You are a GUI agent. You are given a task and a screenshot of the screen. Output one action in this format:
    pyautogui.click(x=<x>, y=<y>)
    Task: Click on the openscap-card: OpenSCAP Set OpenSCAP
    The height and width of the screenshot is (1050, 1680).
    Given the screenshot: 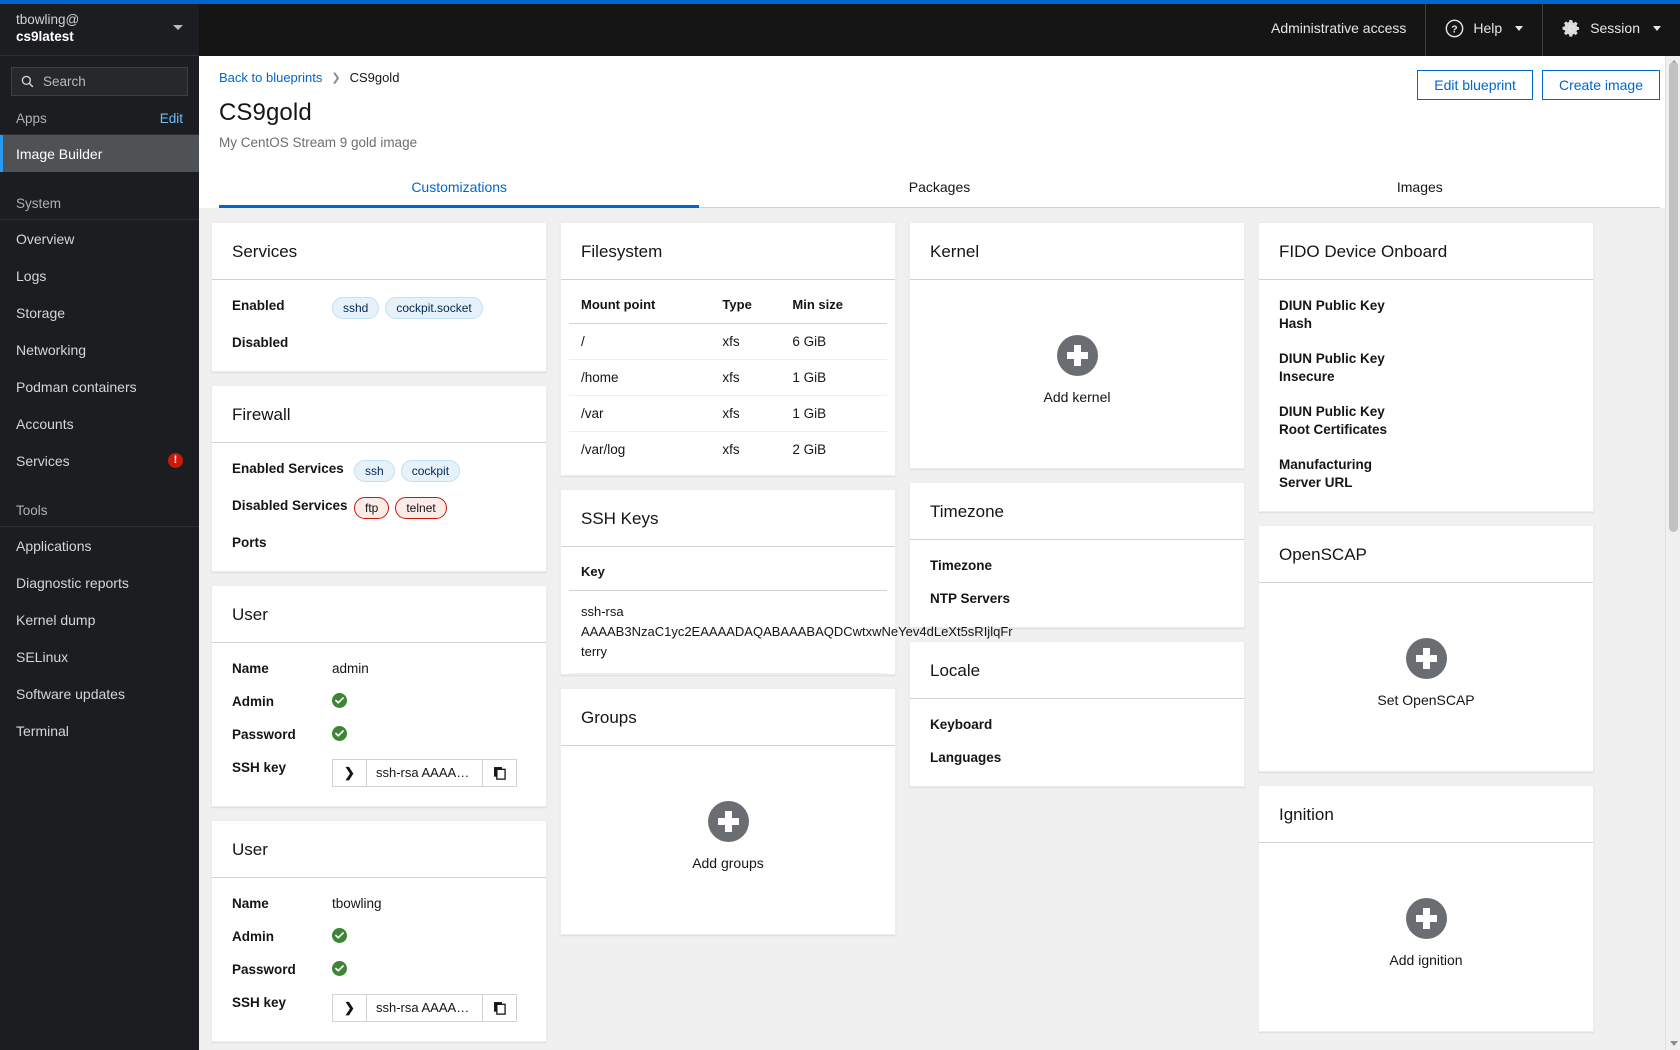 What is the action you would take?
    pyautogui.click(x=1426, y=648)
    